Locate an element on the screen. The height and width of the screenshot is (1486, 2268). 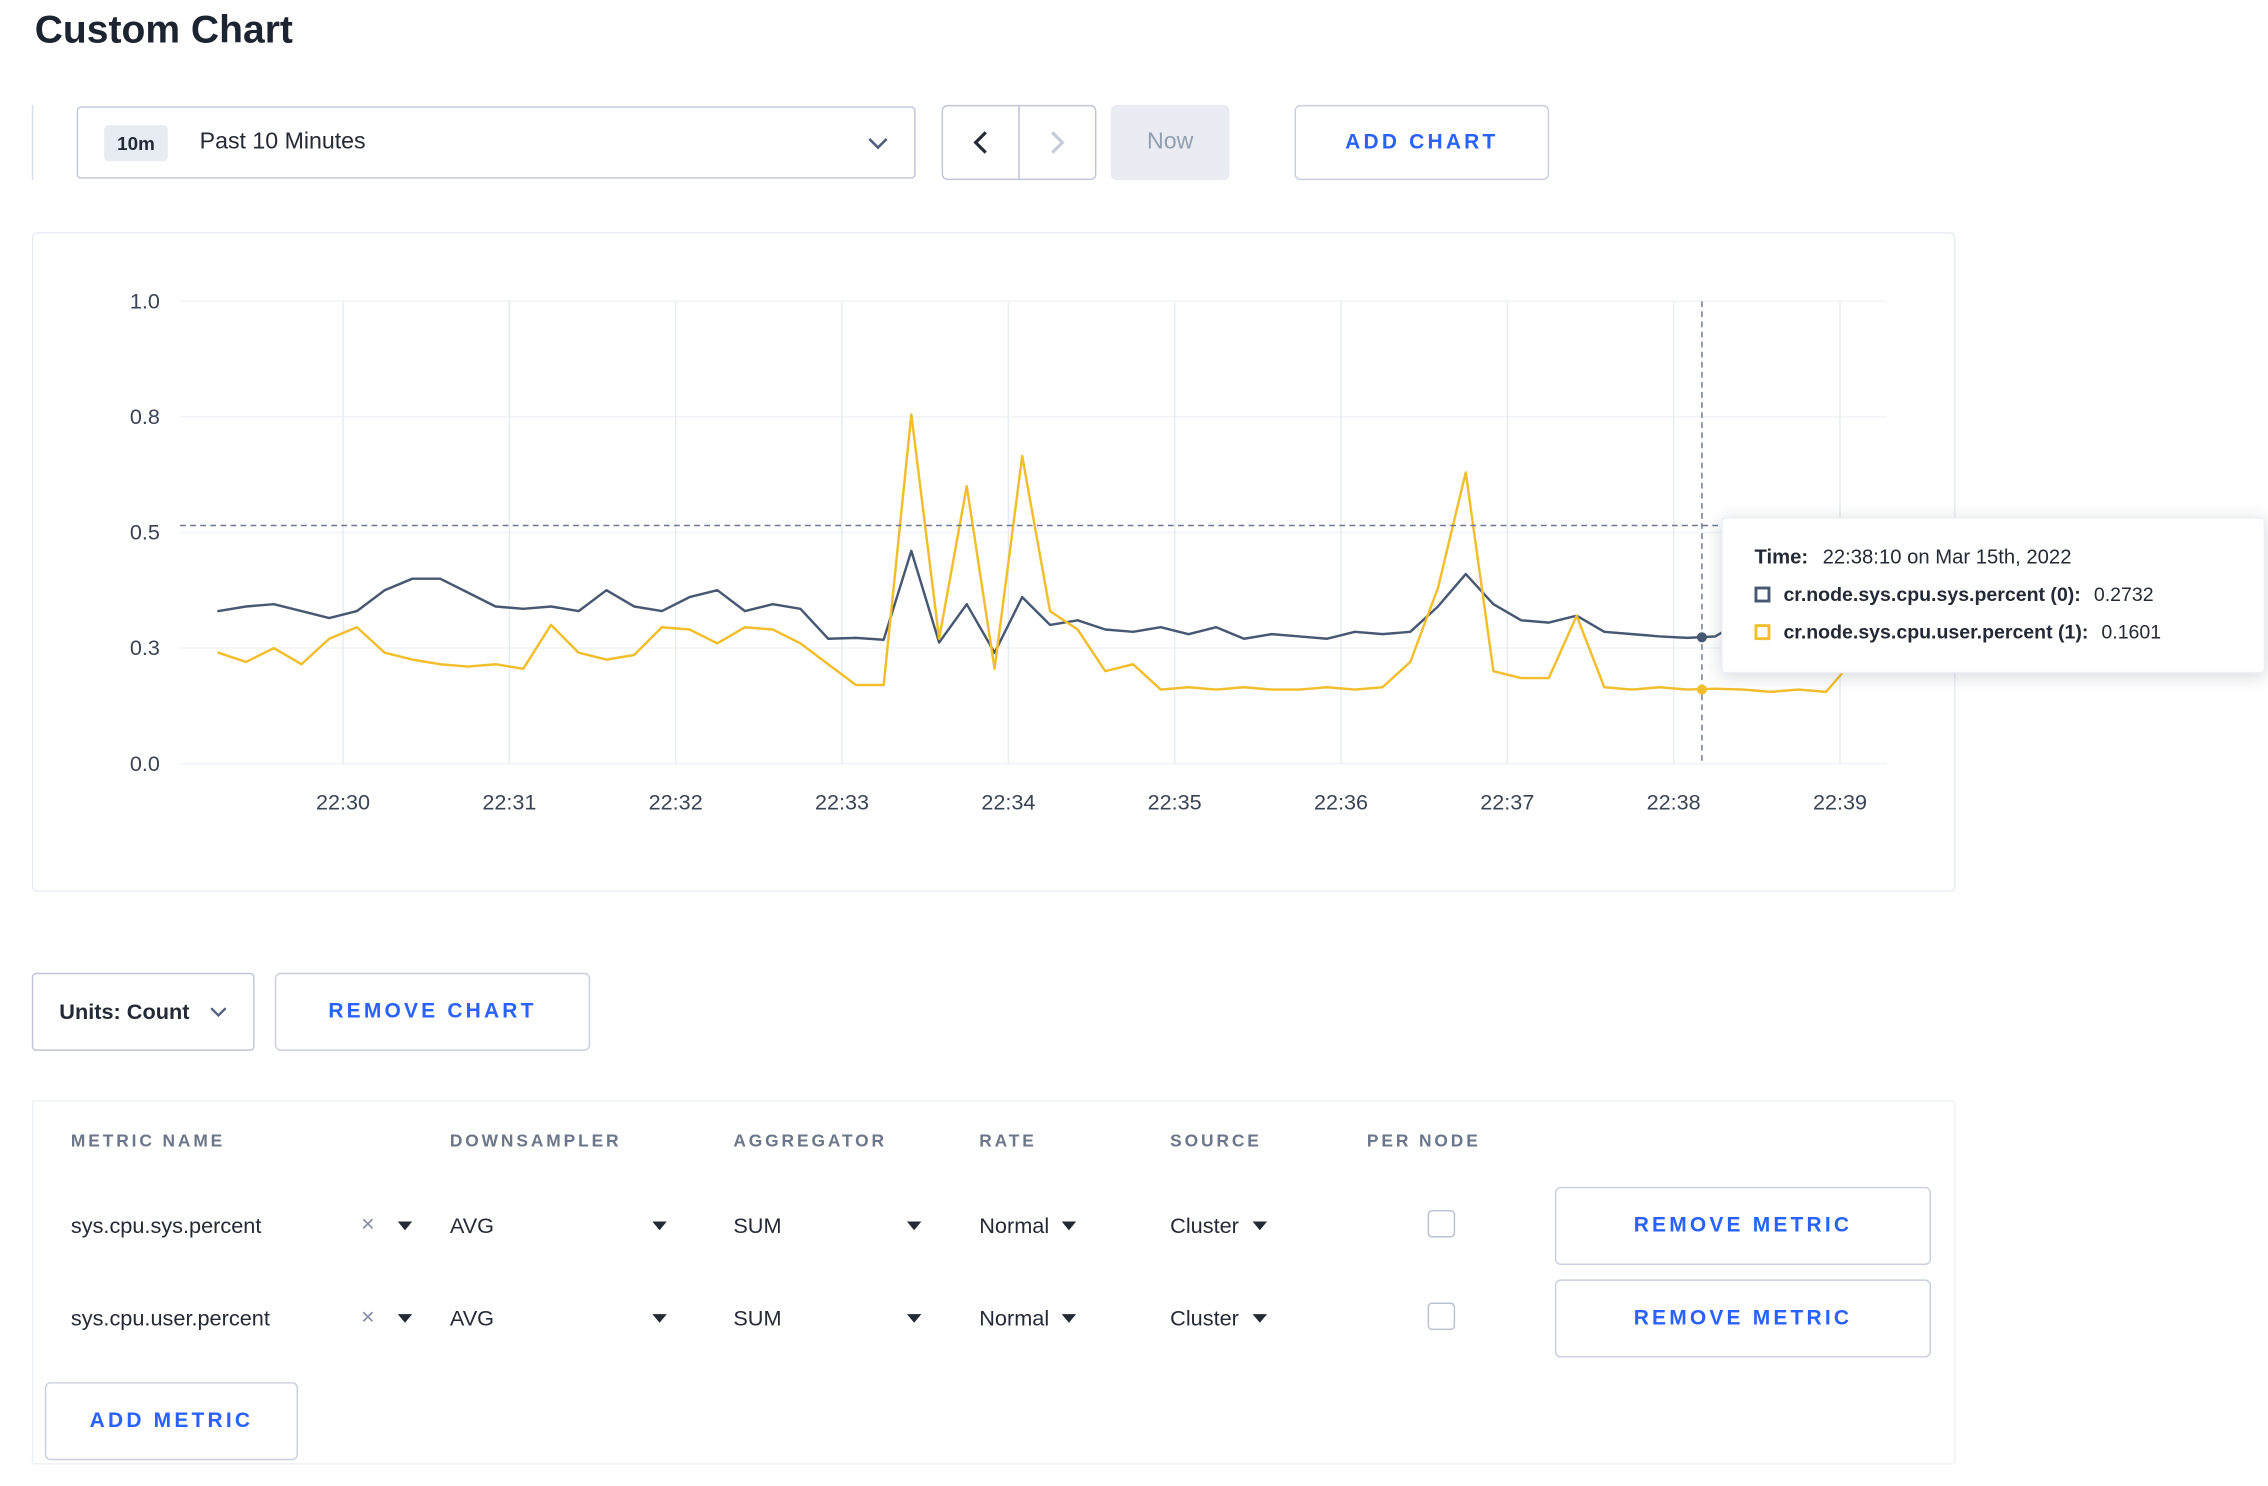
now-button: Now is located at coordinates (1170, 142).